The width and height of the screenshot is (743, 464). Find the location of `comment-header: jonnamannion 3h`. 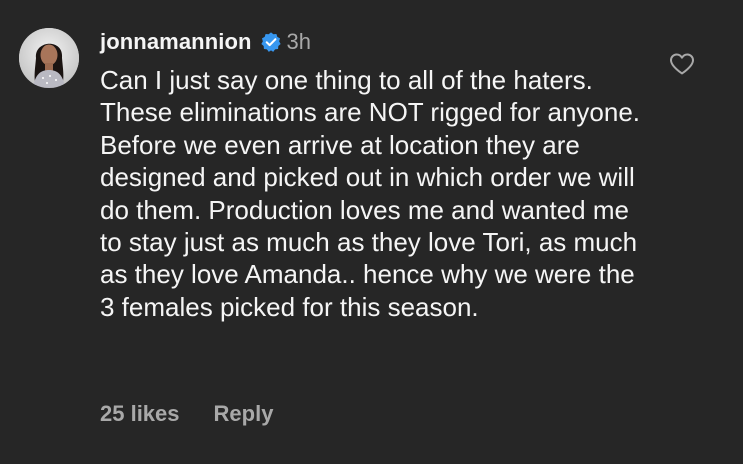

comment-header: jonnamannion 3h is located at coordinates (205, 42).